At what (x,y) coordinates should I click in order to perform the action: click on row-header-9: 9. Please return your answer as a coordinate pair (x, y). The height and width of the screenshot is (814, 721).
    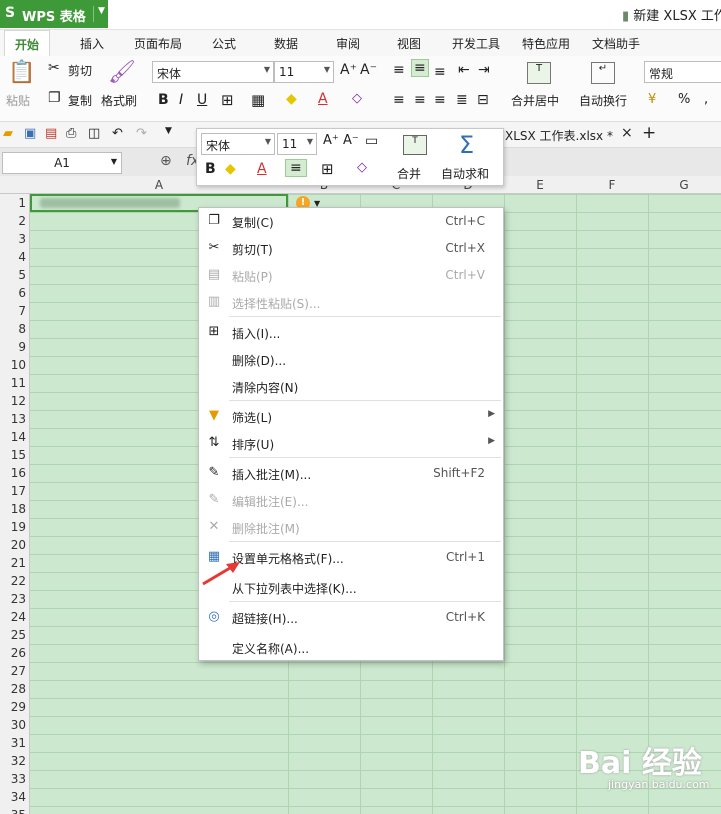
    Looking at the image, I should click on (13, 347).